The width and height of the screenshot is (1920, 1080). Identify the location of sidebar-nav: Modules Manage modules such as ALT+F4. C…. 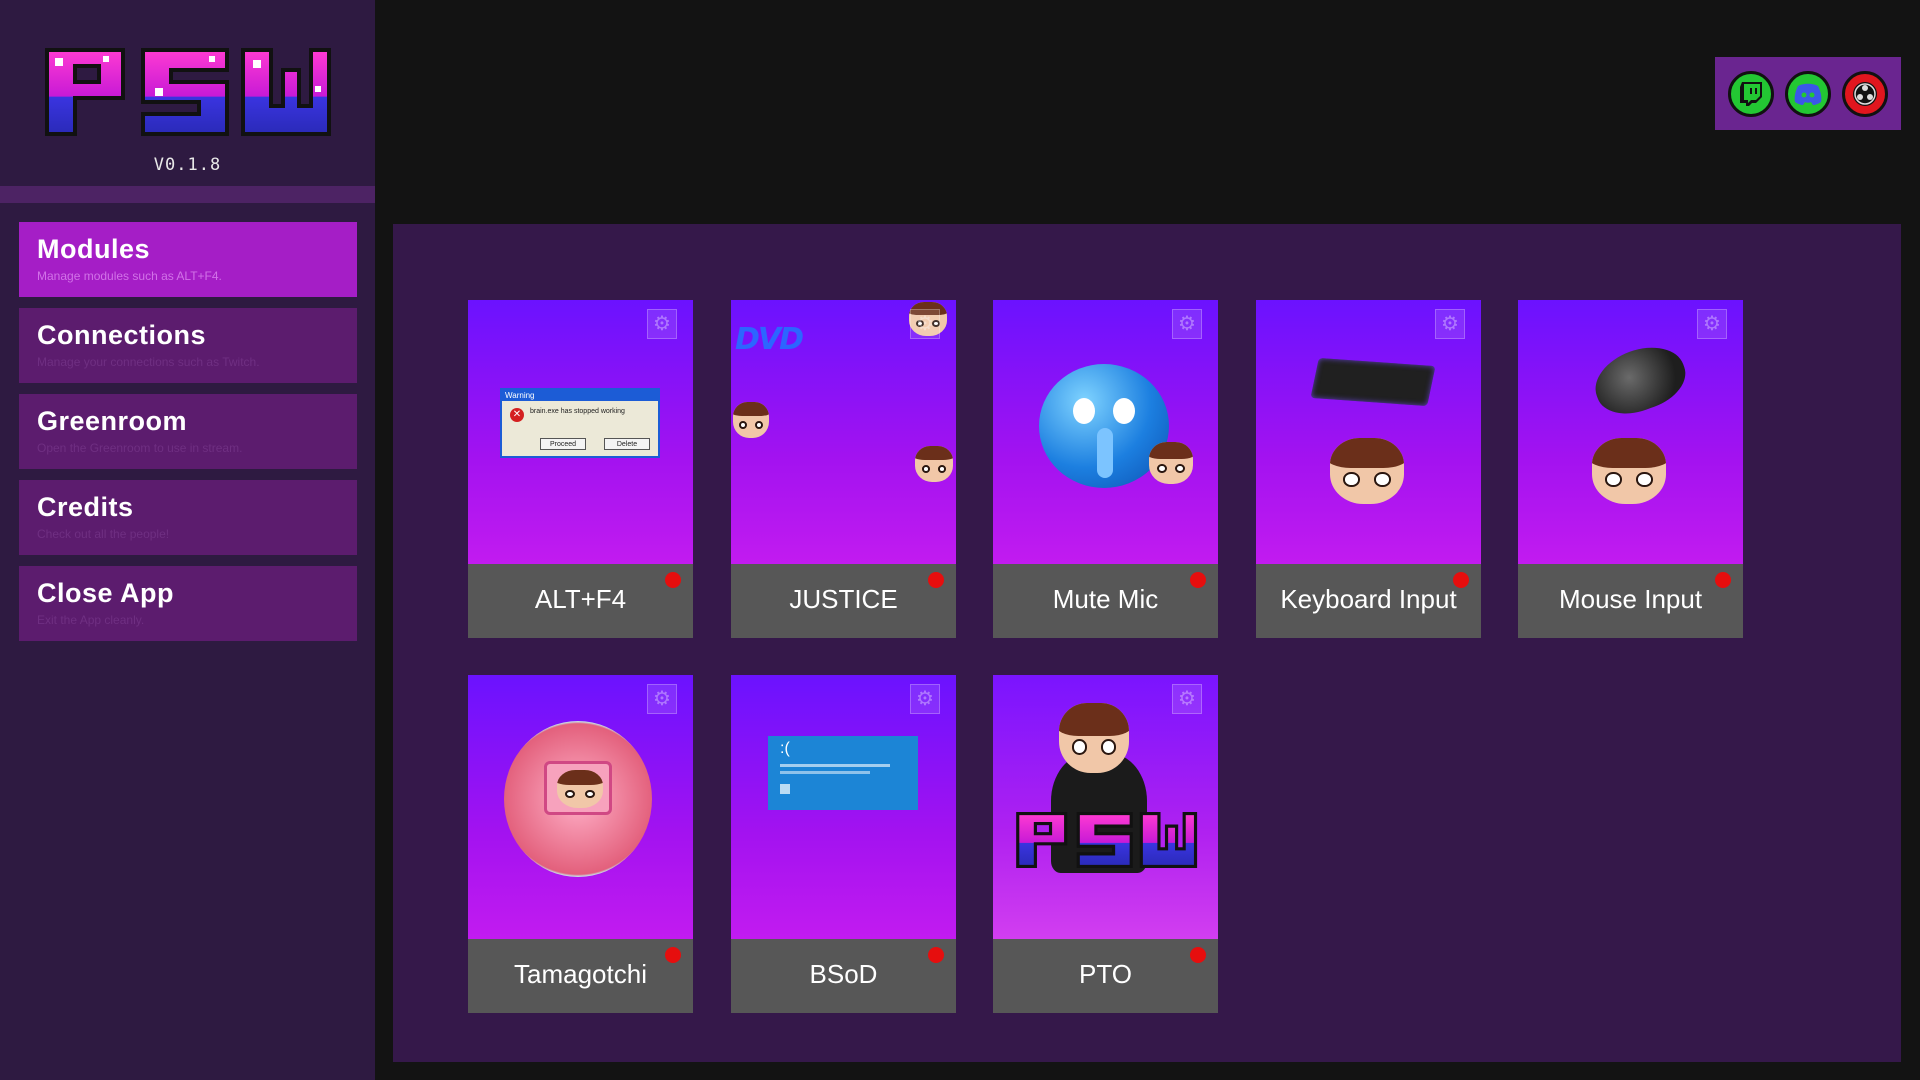
(188, 437).